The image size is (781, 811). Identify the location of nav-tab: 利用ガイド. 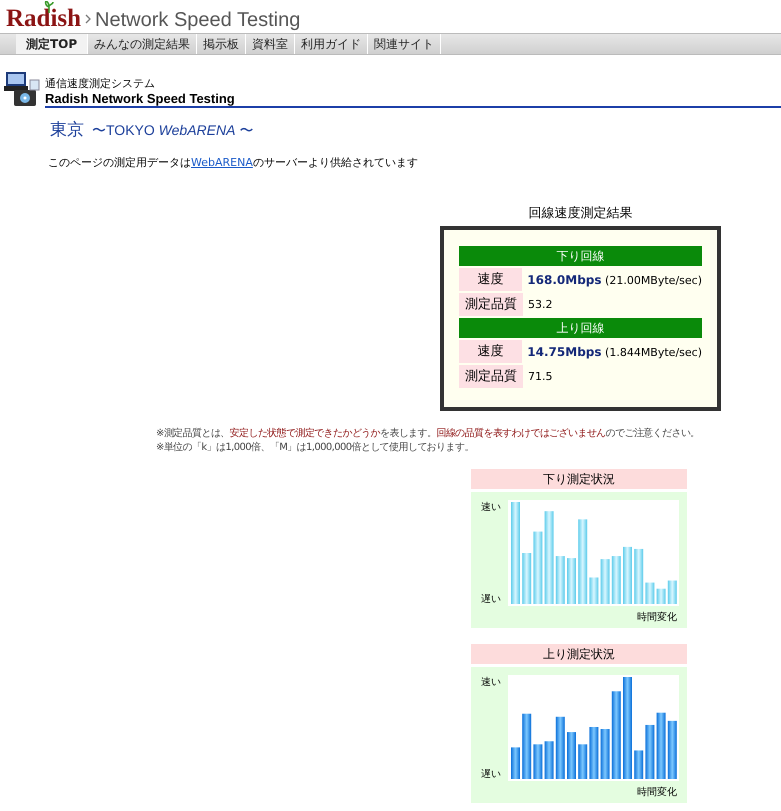
(331, 44).